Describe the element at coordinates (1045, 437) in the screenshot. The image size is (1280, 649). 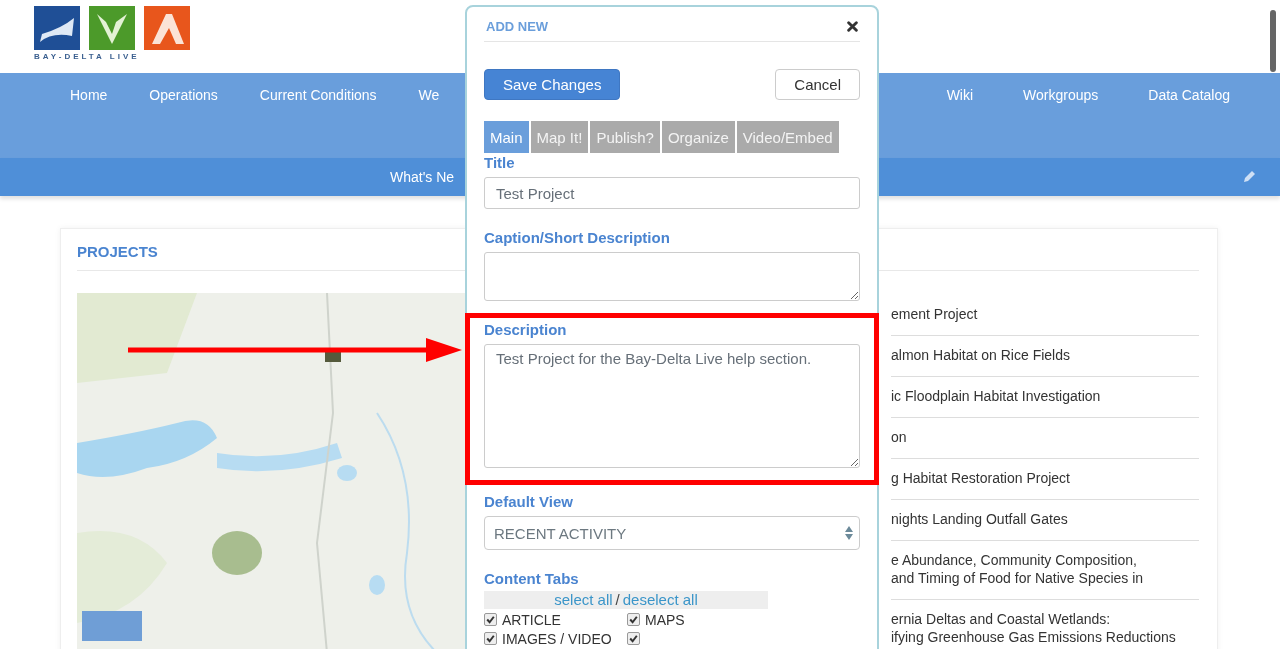
I see `project-link: on` at that location.